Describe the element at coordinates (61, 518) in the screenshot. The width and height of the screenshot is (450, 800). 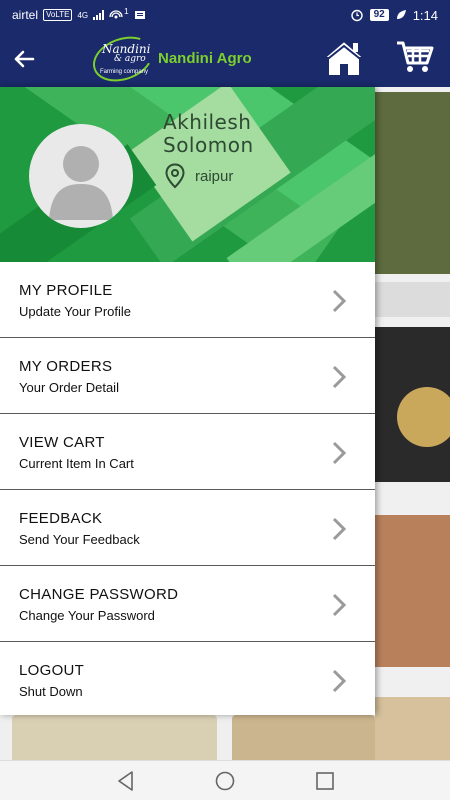
I see `menu-item-title: FEEDBACK` at that location.